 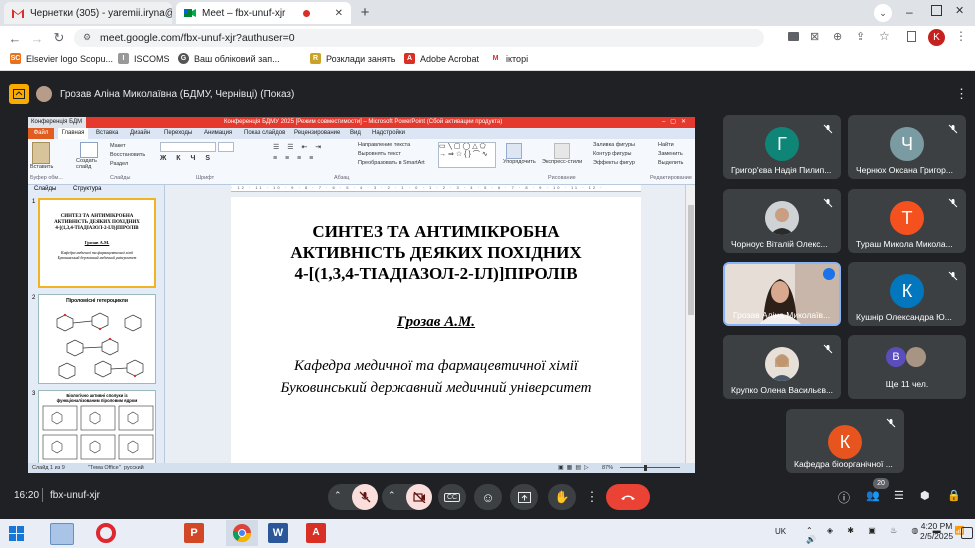 I want to click on bookmark-schedule: R Розклади занять, so click(x=353, y=58).